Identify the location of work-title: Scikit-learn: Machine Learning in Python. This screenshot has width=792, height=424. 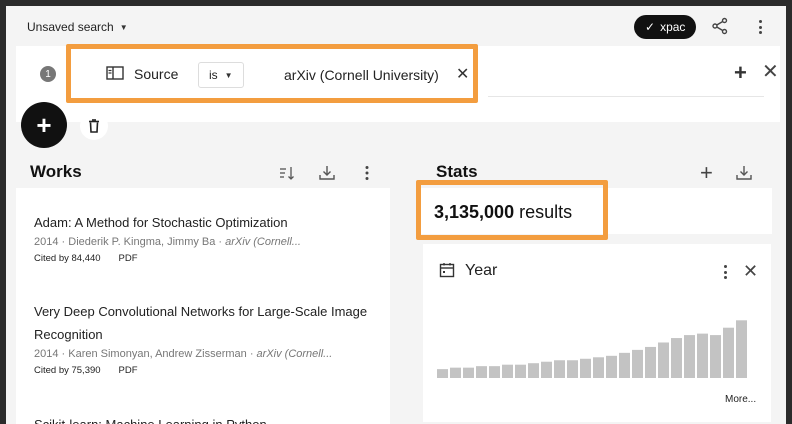
(210, 418).